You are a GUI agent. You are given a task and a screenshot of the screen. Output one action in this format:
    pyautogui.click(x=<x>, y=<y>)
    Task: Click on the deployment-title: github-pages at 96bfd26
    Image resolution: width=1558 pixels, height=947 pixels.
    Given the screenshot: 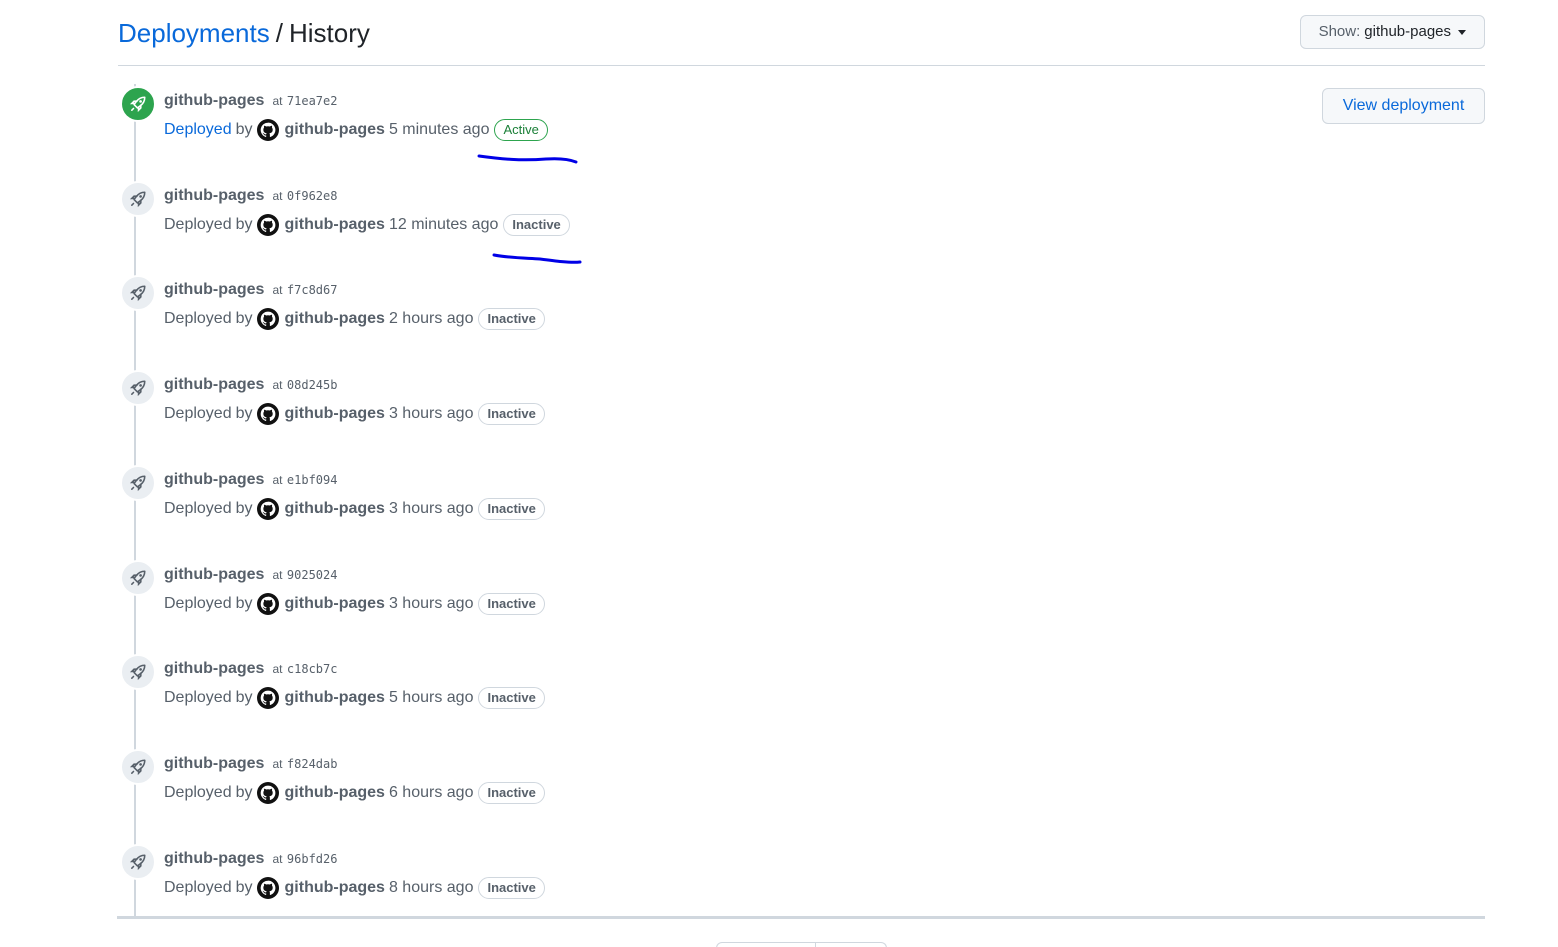 What is the action you would take?
    pyautogui.click(x=250, y=859)
    